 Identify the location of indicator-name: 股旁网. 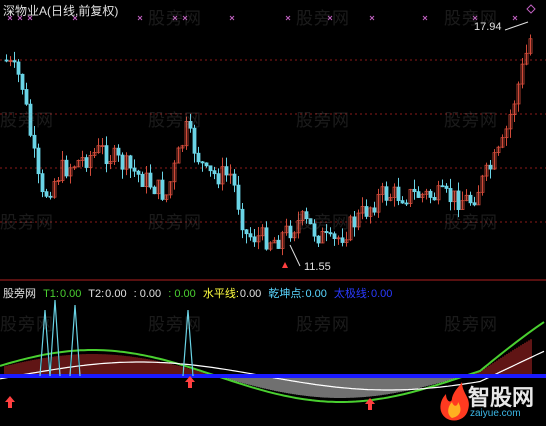
(19, 294).